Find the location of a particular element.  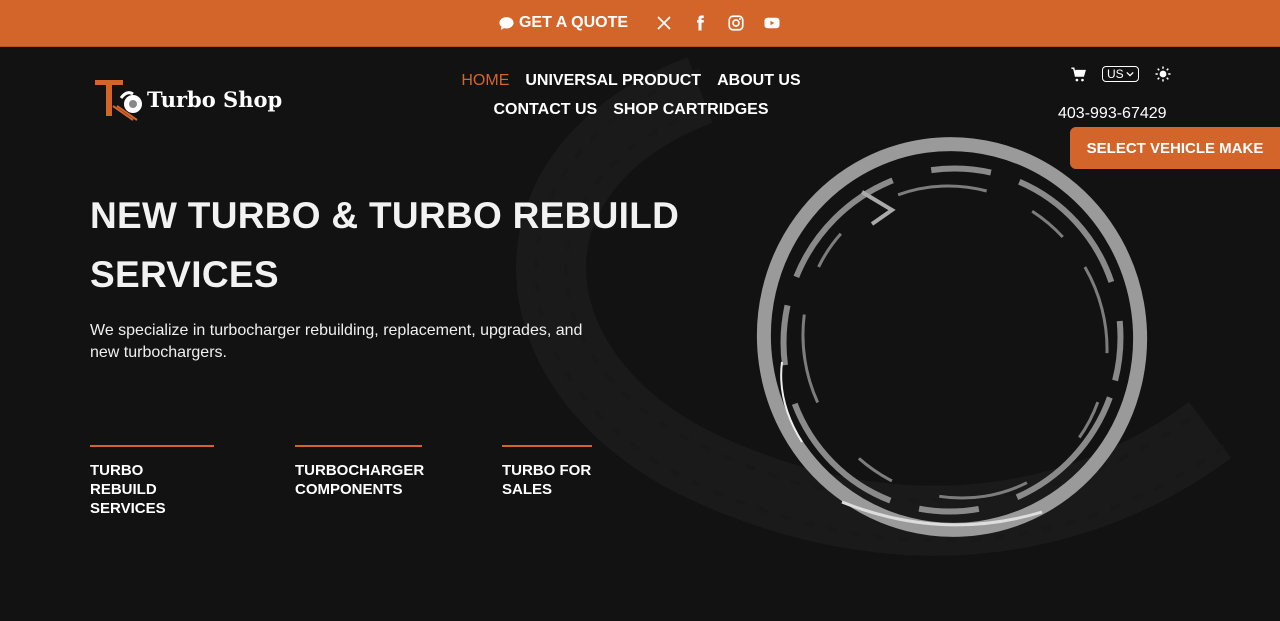

feature-turbo-for-sales: TURBO FOR SALES is located at coordinates (547, 472).